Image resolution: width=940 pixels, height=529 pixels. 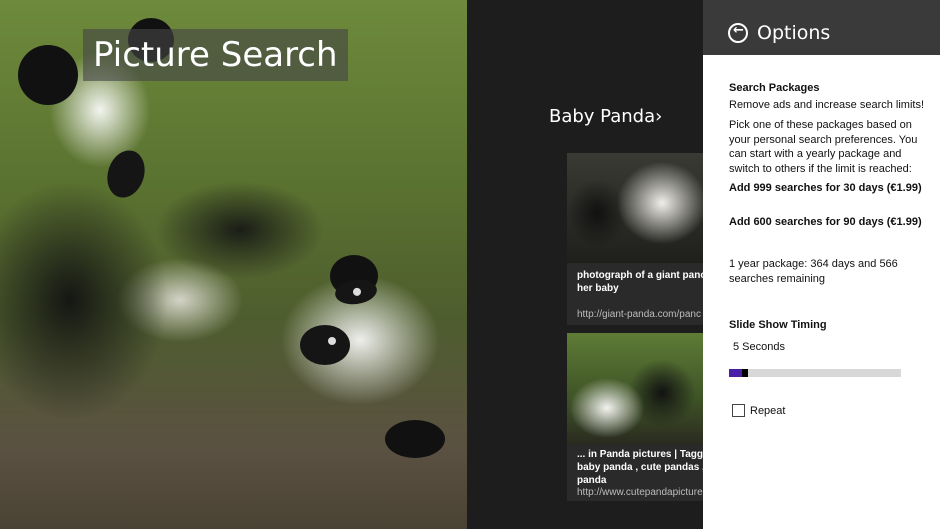 I want to click on result-caption: ... in Panda pictures | Tagge, so click(x=640, y=454).